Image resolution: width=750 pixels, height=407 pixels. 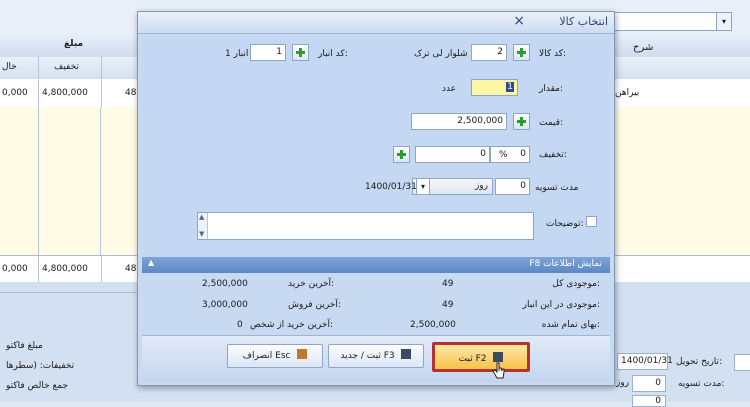 What do you see at coordinates (591, 221) in the screenshot?
I see `notes-checkbox` at bounding box center [591, 221].